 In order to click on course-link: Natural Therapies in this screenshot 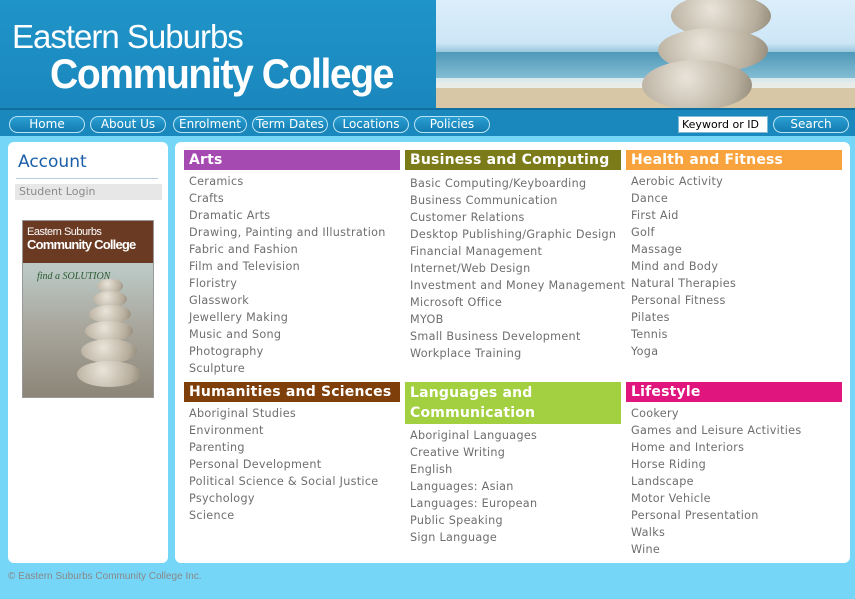, I will do `click(736, 283)`.